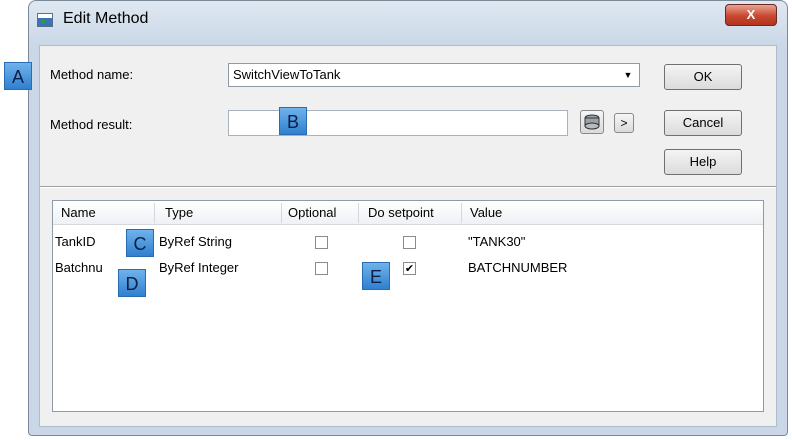 The width and height of the screenshot is (792, 440). I want to click on column-header-type: Type, so click(179, 212).